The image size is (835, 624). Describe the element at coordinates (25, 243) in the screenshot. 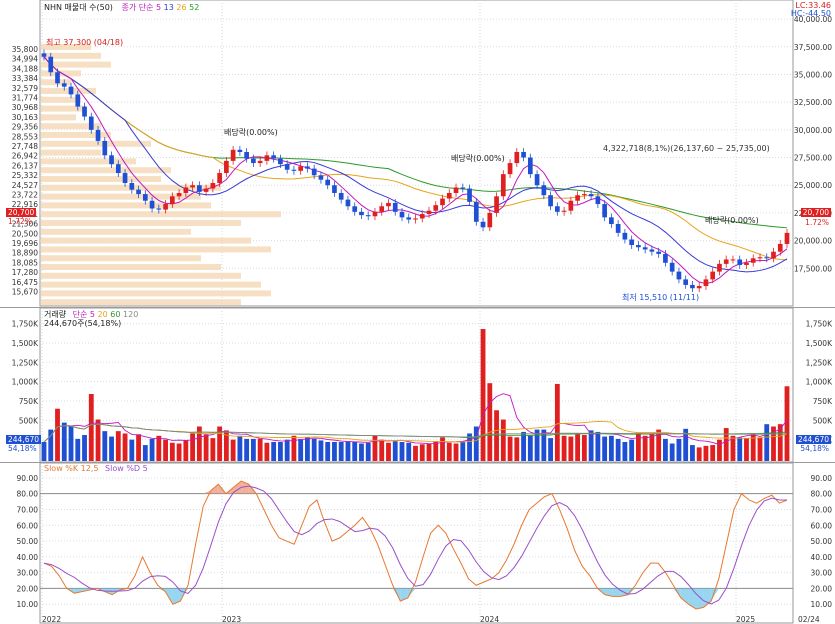

I see `left-price-tick: 19,696` at that location.